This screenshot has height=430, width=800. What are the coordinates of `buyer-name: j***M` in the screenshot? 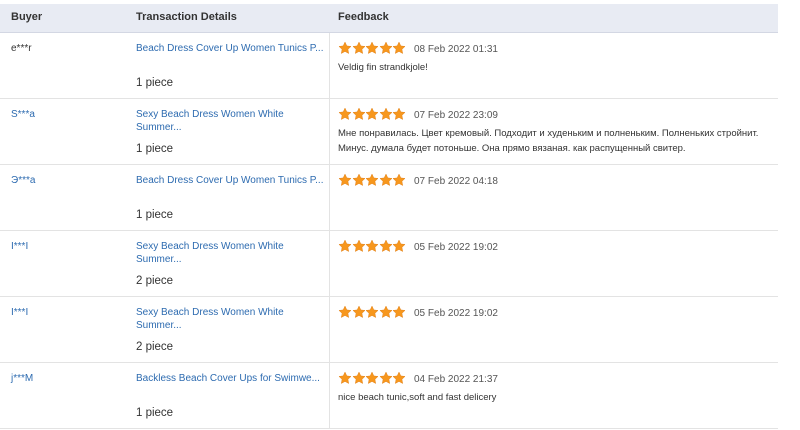 It's located at (22, 378).